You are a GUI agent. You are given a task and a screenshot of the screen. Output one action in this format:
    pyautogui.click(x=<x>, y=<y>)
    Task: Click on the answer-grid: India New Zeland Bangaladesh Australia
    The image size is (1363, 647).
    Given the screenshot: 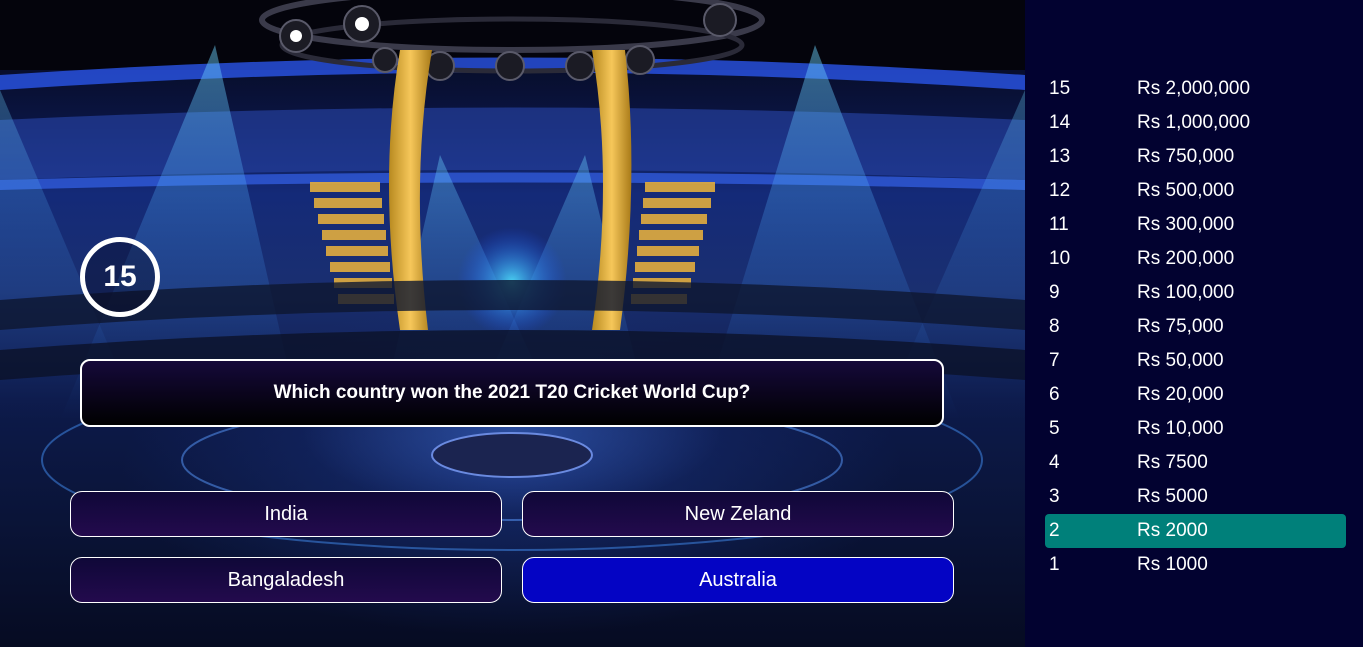 What is the action you would take?
    pyautogui.click(x=512, y=547)
    